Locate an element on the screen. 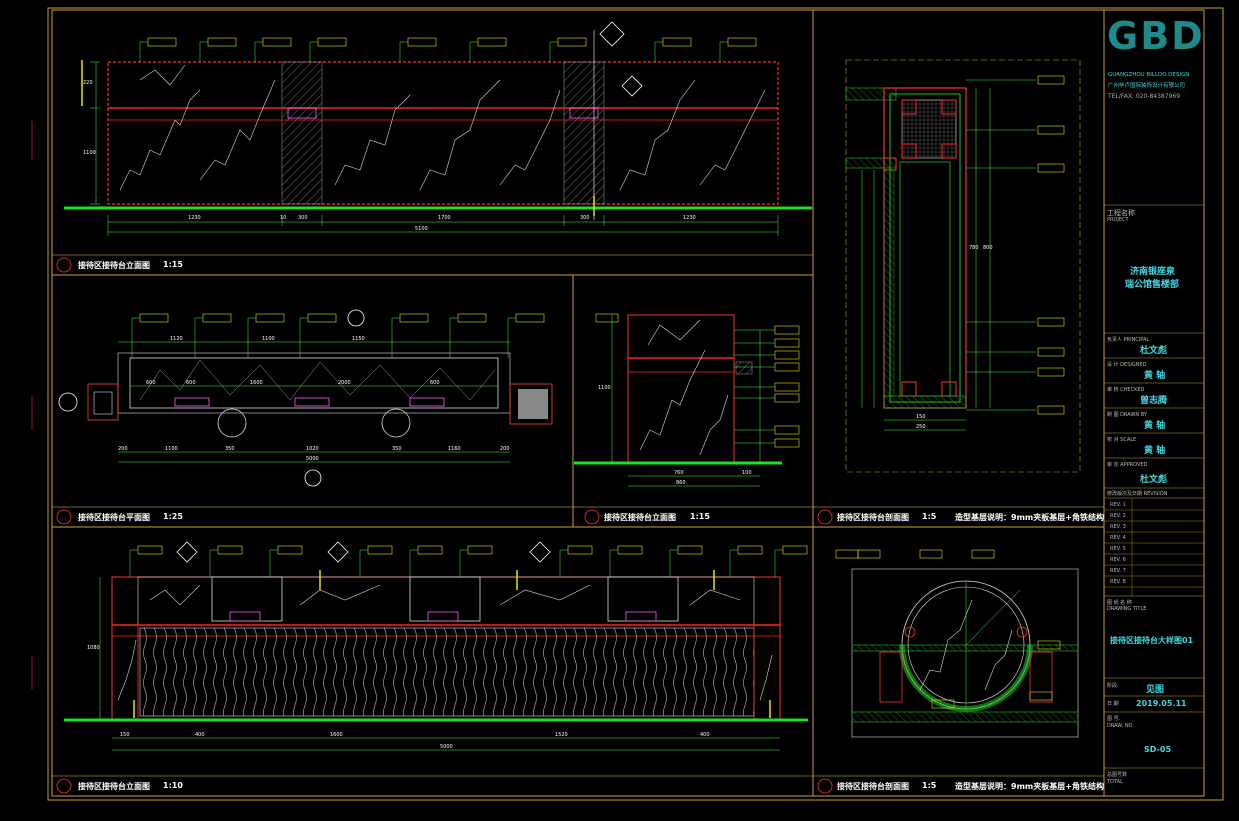 The image size is (1239, 821). side-elevation-drawing is located at coordinates (687, 400).